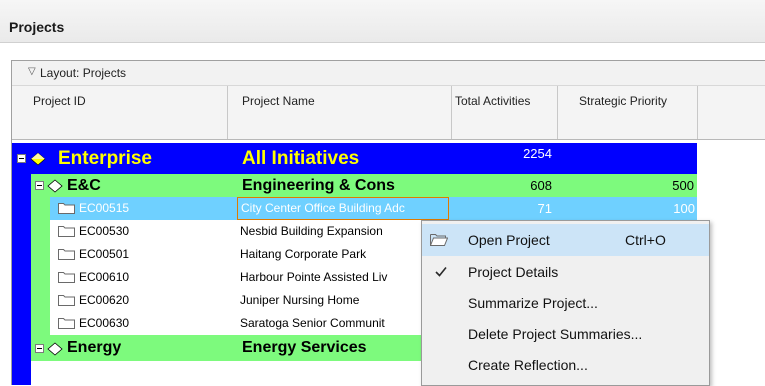  Describe the element at coordinates (94, 347) in the screenshot. I see `group-id: Energy` at that location.